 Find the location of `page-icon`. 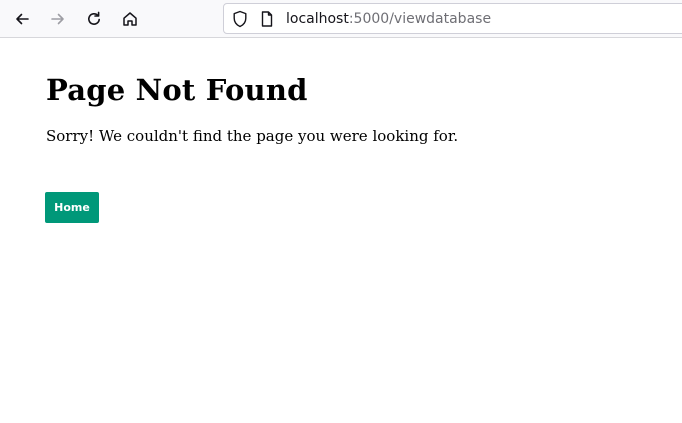

page-icon is located at coordinates (267, 19).